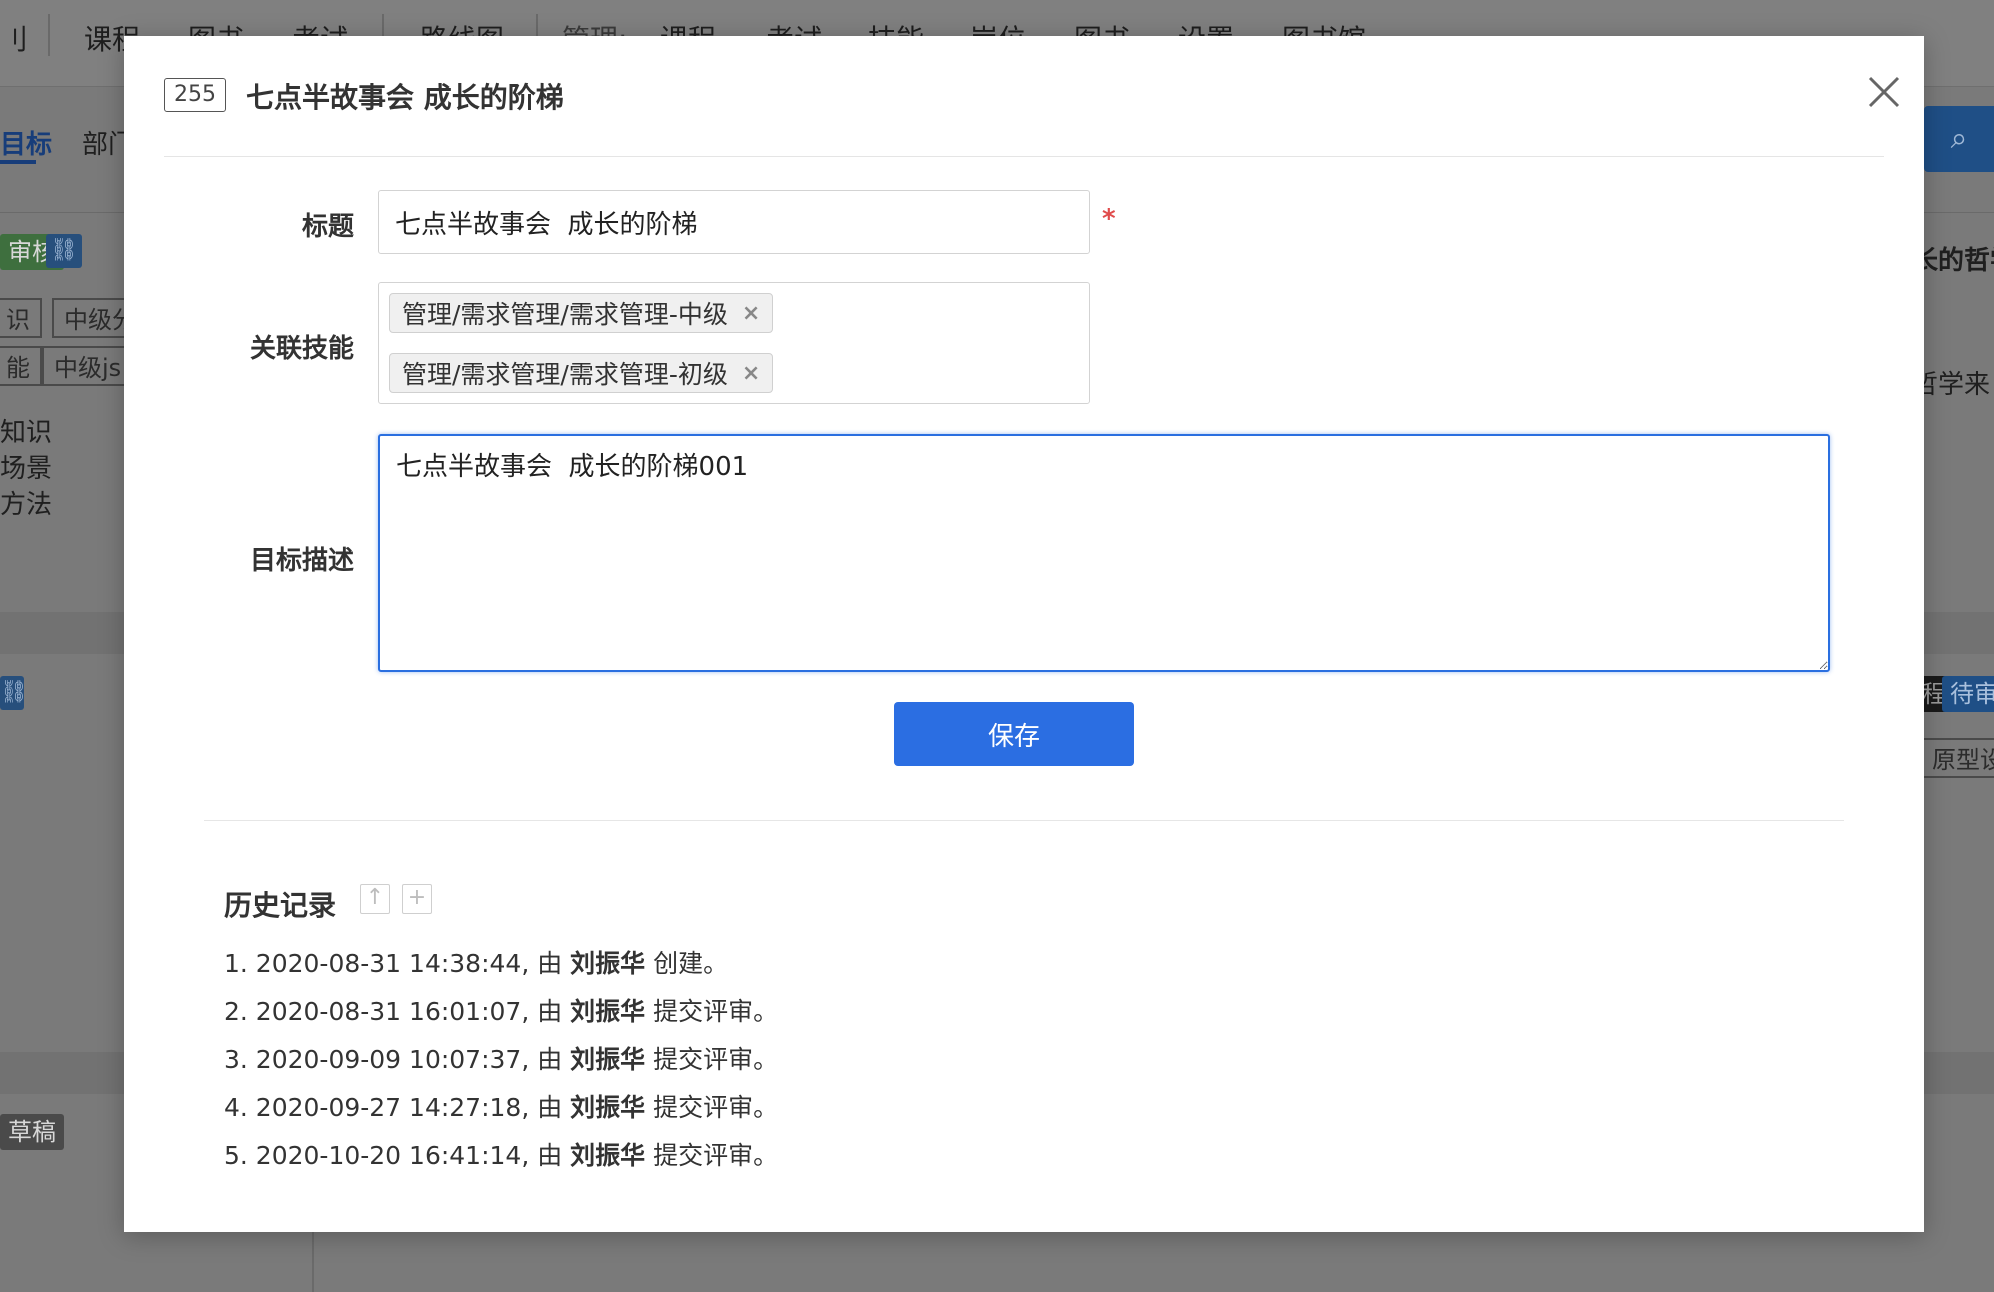  I want to click on section-divider, so click(1024, 820).